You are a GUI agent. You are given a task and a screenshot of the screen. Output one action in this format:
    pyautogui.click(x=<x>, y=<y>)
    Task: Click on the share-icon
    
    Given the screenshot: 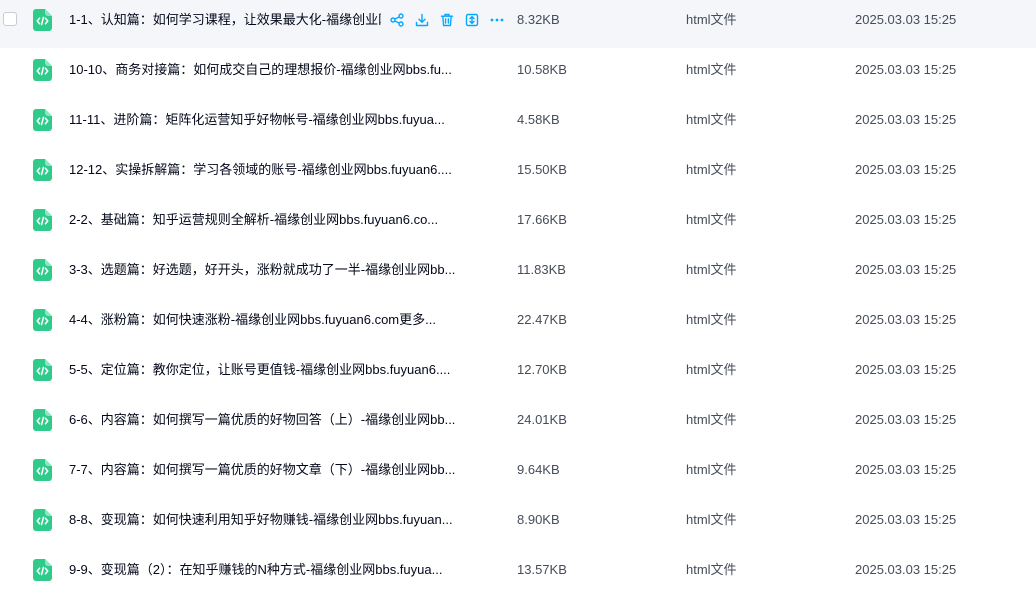 What is the action you would take?
    pyautogui.click(x=396, y=20)
    